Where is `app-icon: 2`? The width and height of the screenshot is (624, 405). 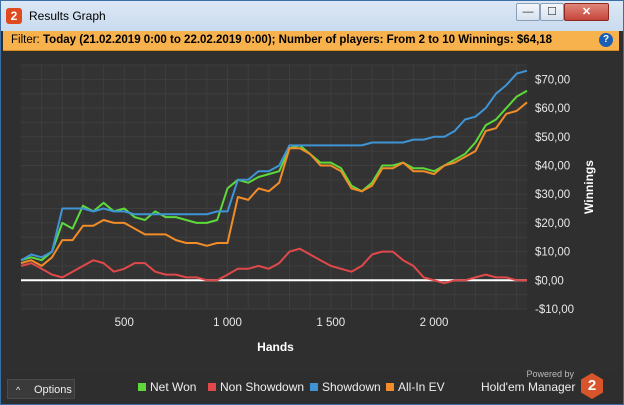
app-icon: 2 is located at coordinates (14, 16).